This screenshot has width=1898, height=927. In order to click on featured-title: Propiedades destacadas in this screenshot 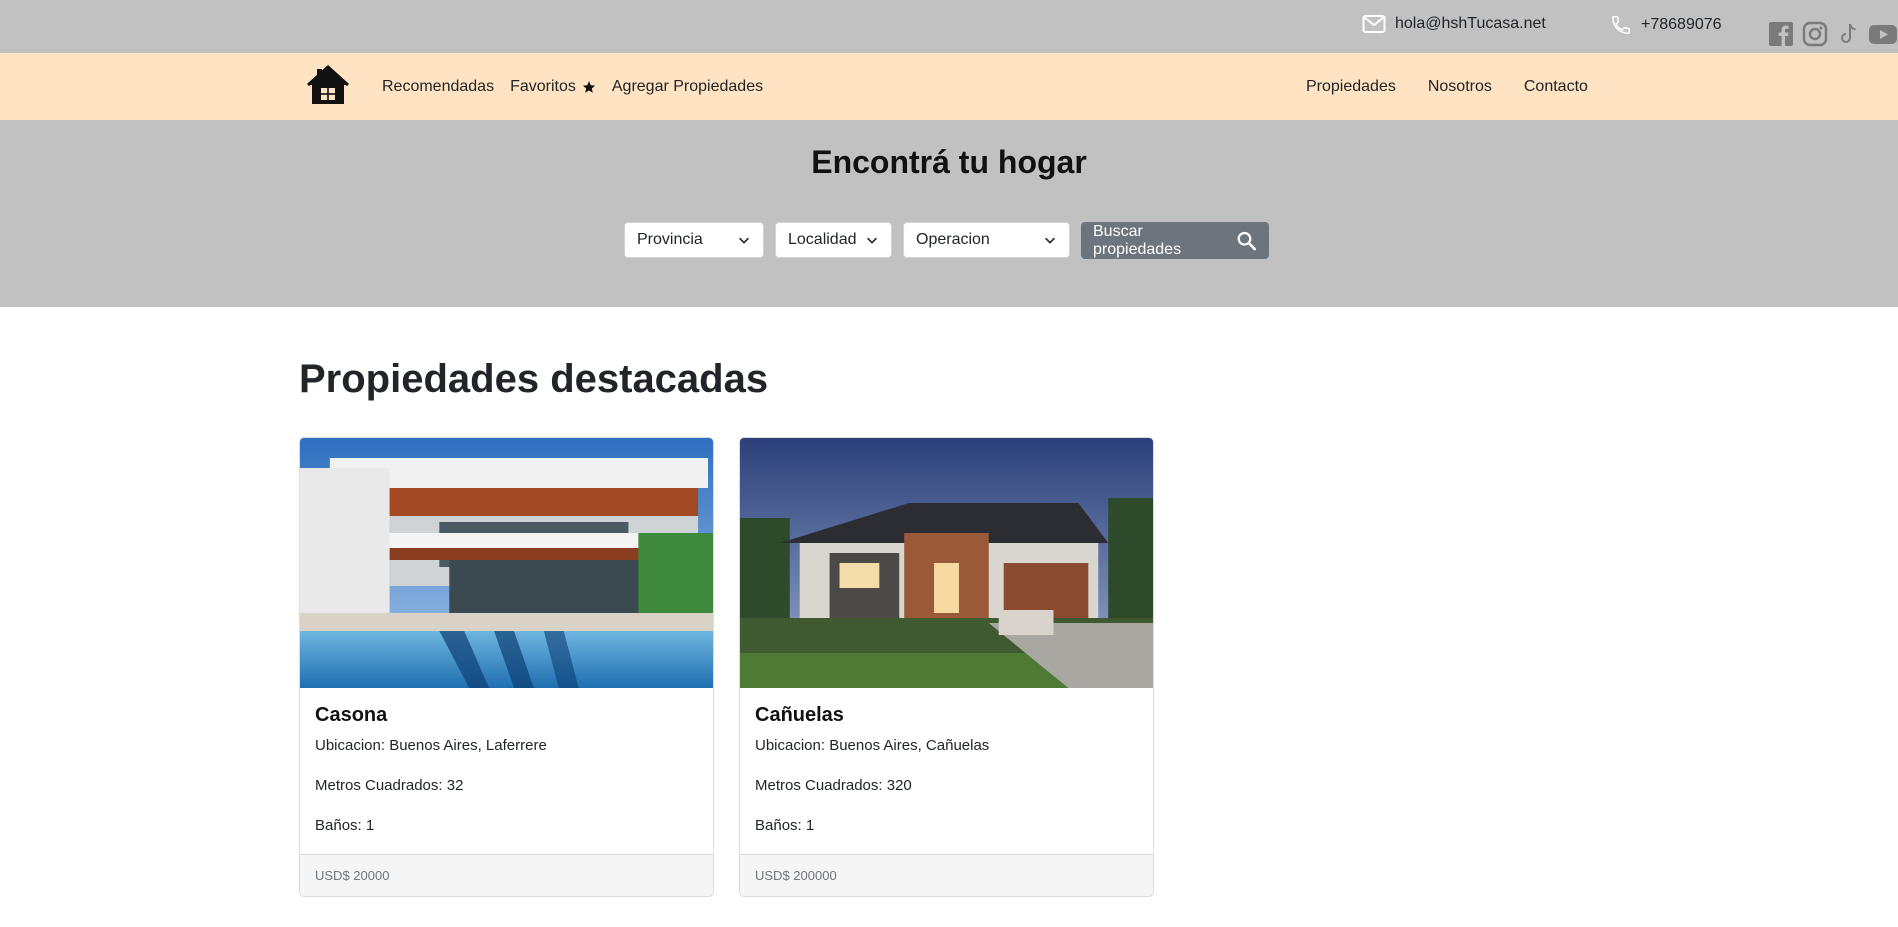, I will do `click(534, 379)`.